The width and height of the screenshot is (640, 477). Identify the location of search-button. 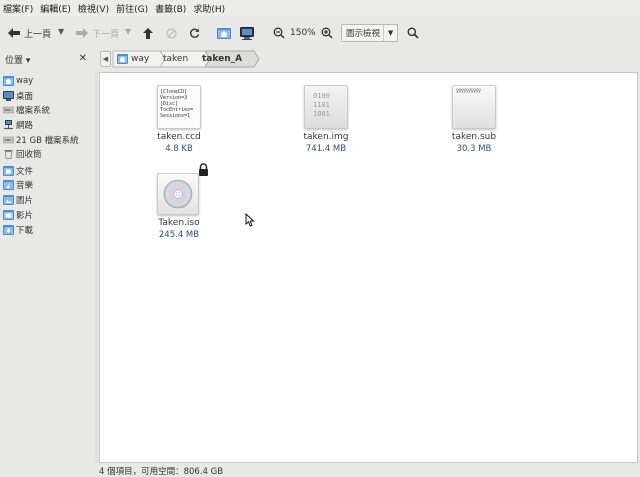
(413, 33).